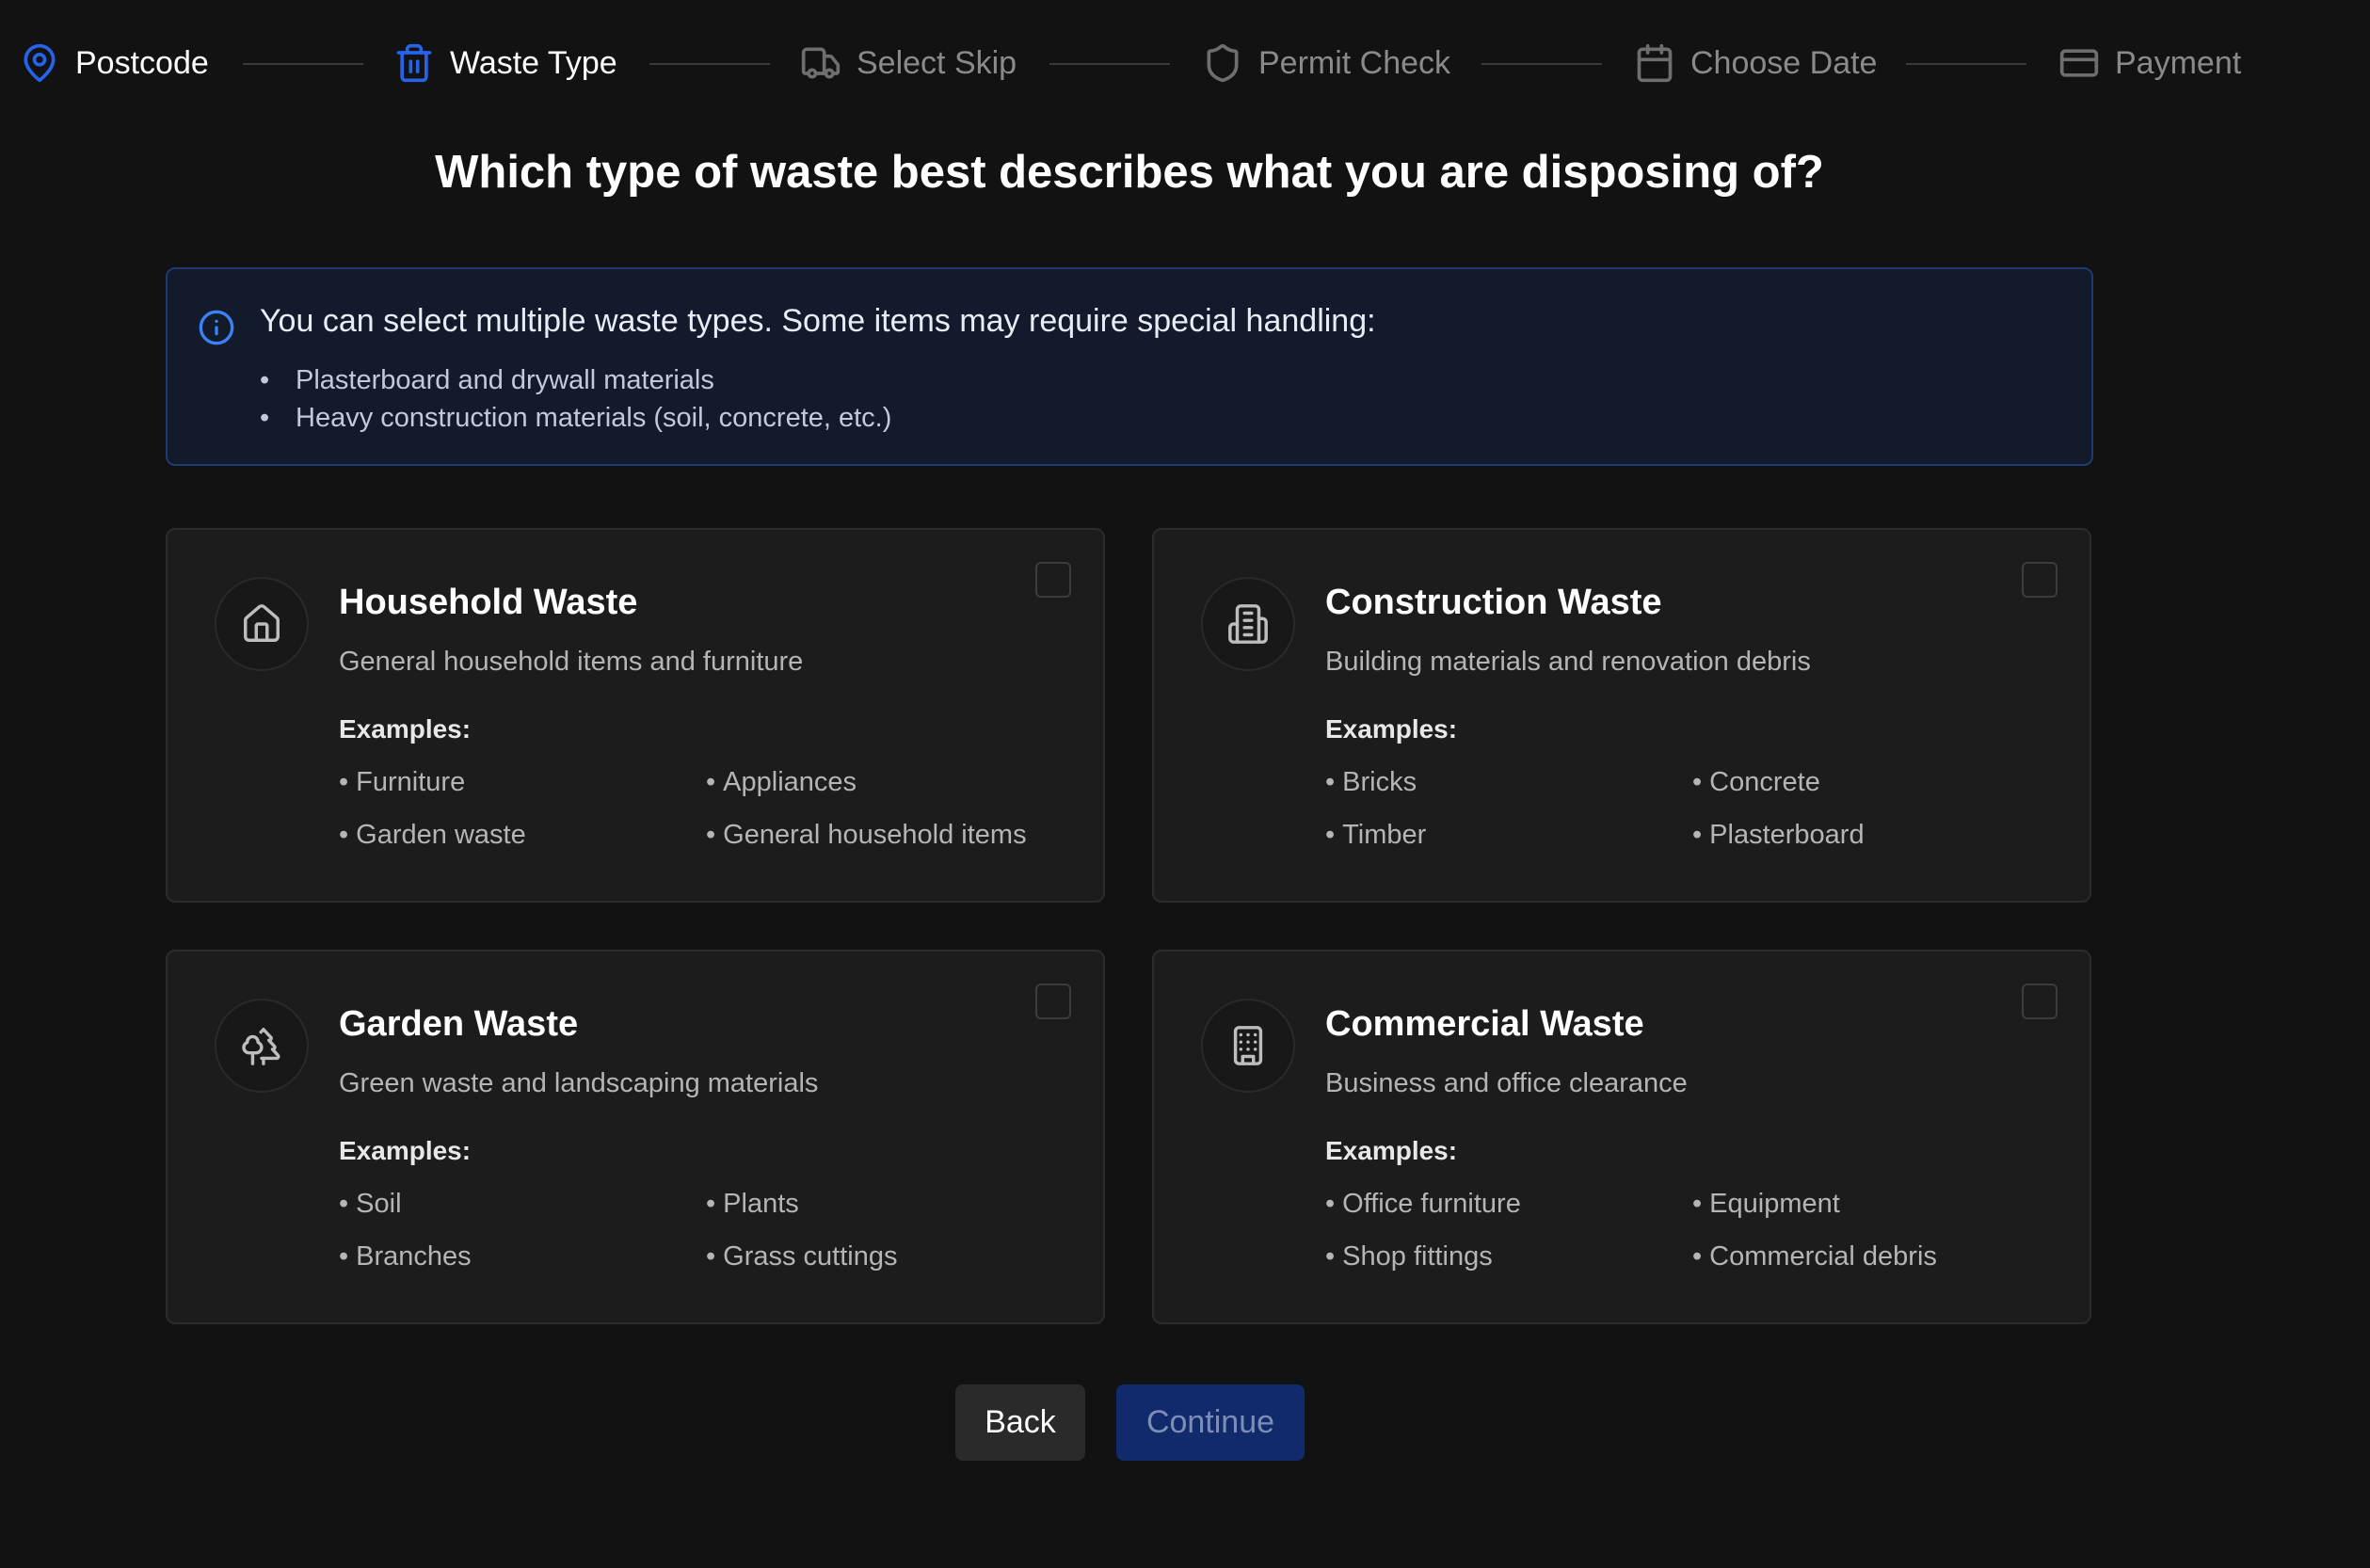  I want to click on trees-icon, so click(261, 1046).